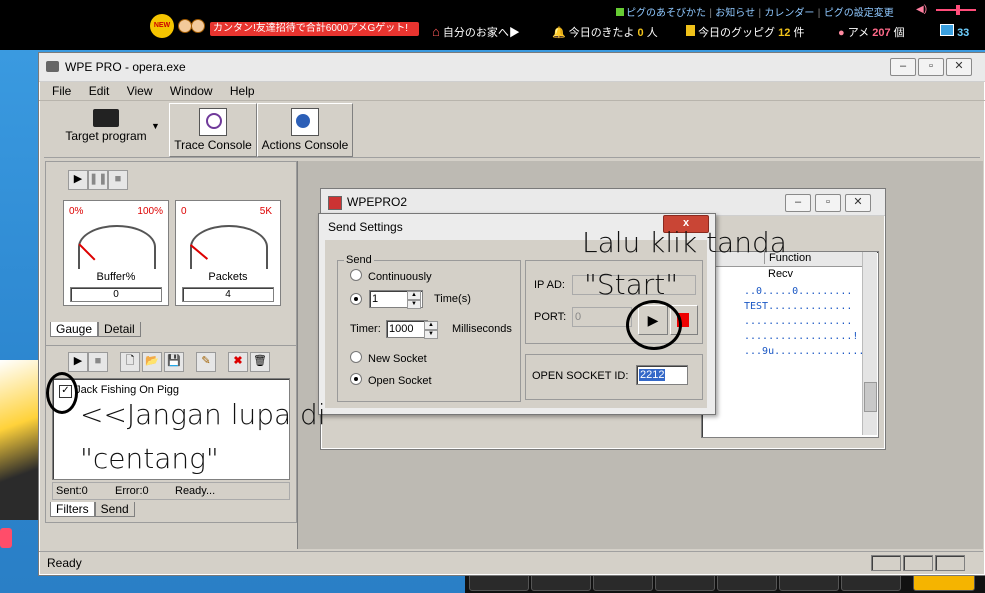 The height and width of the screenshot is (593, 985). Describe the element at coordinates (242, 91) in the screenshot. I see `menu-help: Help` at that location.